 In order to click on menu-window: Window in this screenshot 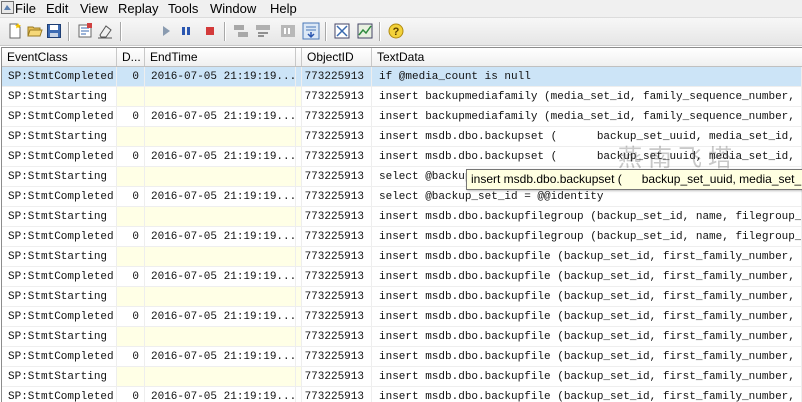, I will do `click(233, 8)`.